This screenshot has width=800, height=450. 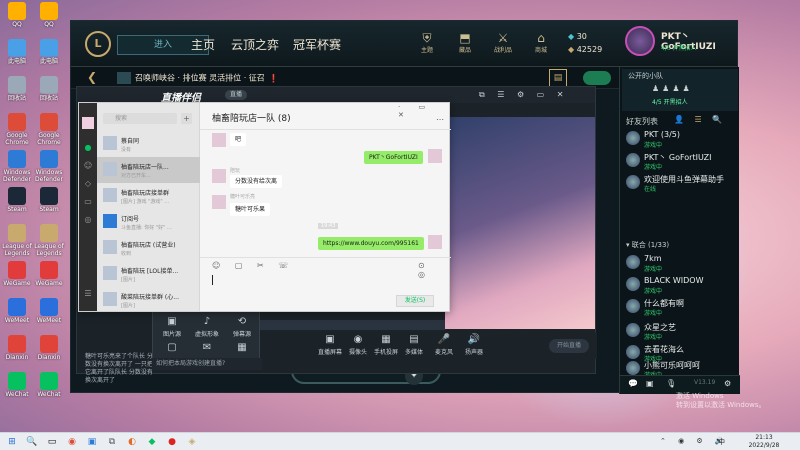 I want to click on stream-status-pill: 直播, so click(x=236, y=95).